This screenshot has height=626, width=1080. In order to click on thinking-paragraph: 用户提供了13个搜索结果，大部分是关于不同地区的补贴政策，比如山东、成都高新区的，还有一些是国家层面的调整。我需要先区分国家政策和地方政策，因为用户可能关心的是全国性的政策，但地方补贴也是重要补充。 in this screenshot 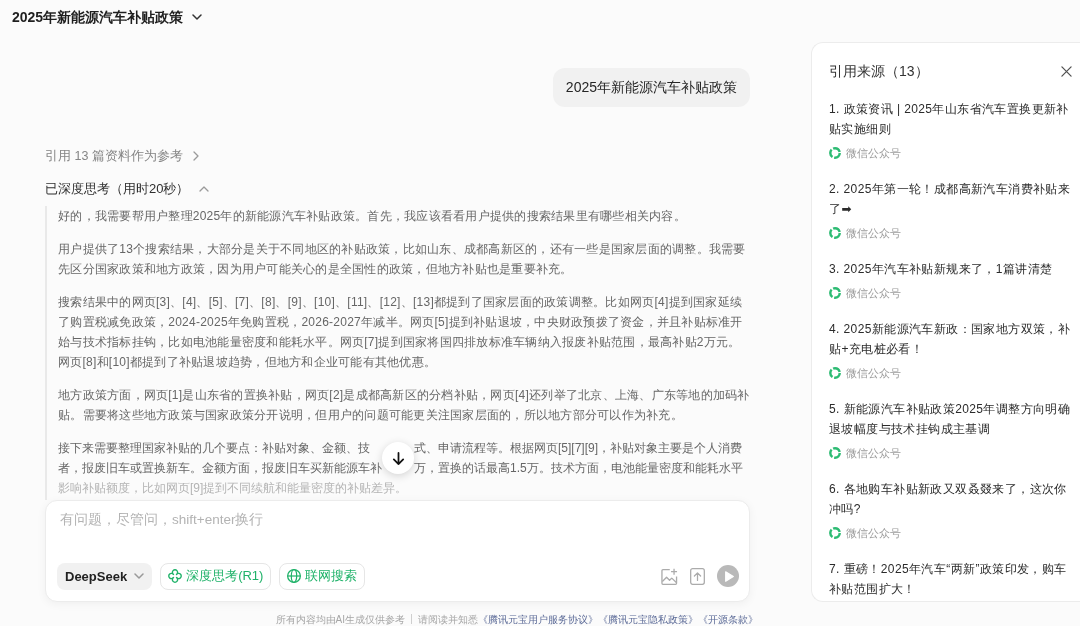, I will do `click(402, 259)`.